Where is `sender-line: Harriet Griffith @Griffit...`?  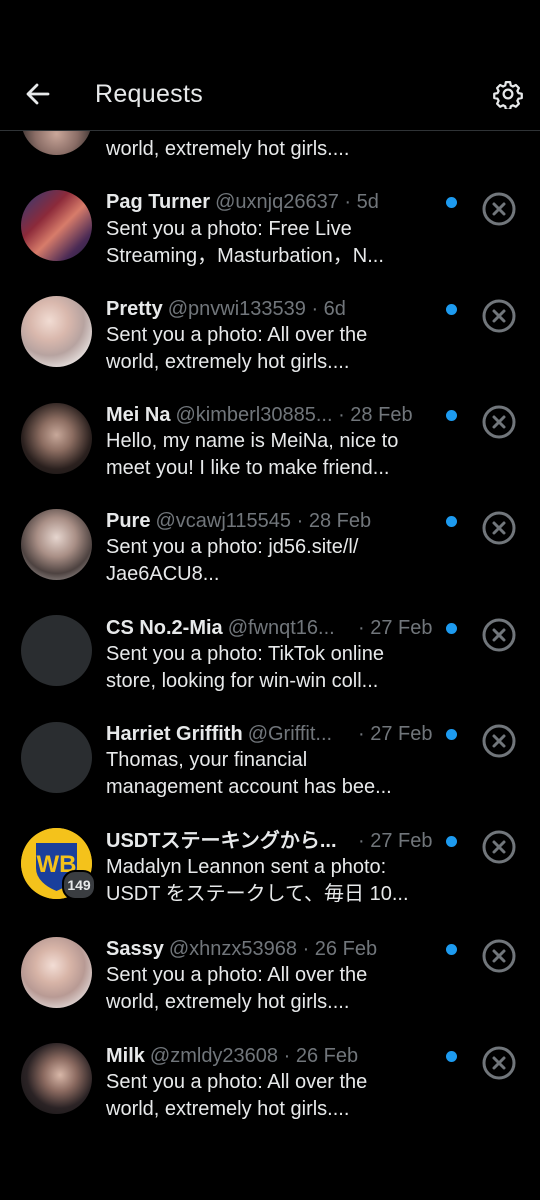
sender-line: Harriet Griffith @Griffit... is located at coordinates (231, 734).